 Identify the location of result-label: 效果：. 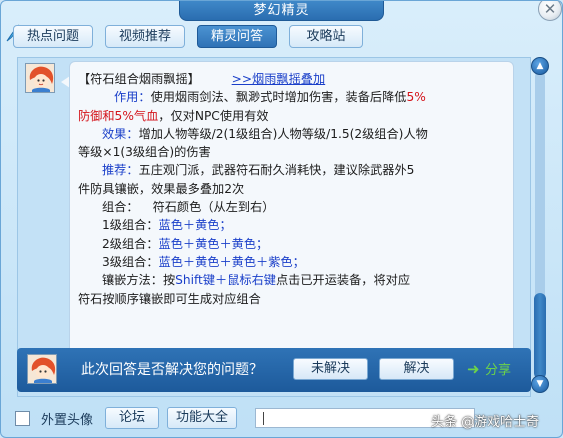
(120, 133).